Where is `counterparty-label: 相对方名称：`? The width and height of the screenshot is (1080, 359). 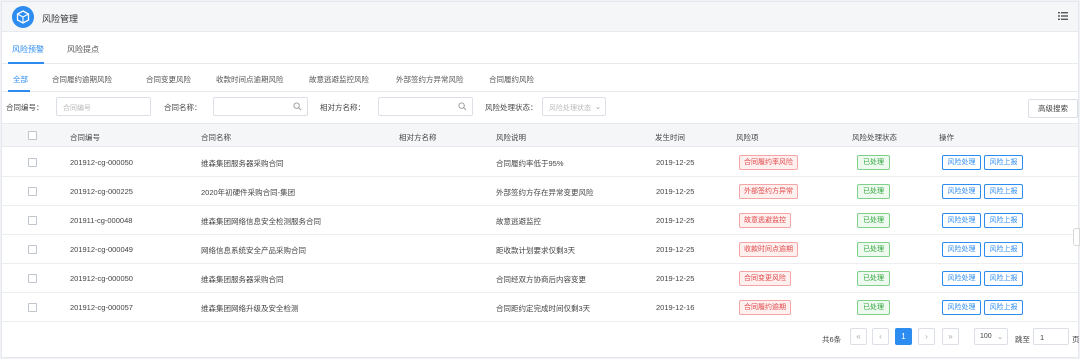
counterparty-label: 相对方名称： is located at coordinates (342, 107).